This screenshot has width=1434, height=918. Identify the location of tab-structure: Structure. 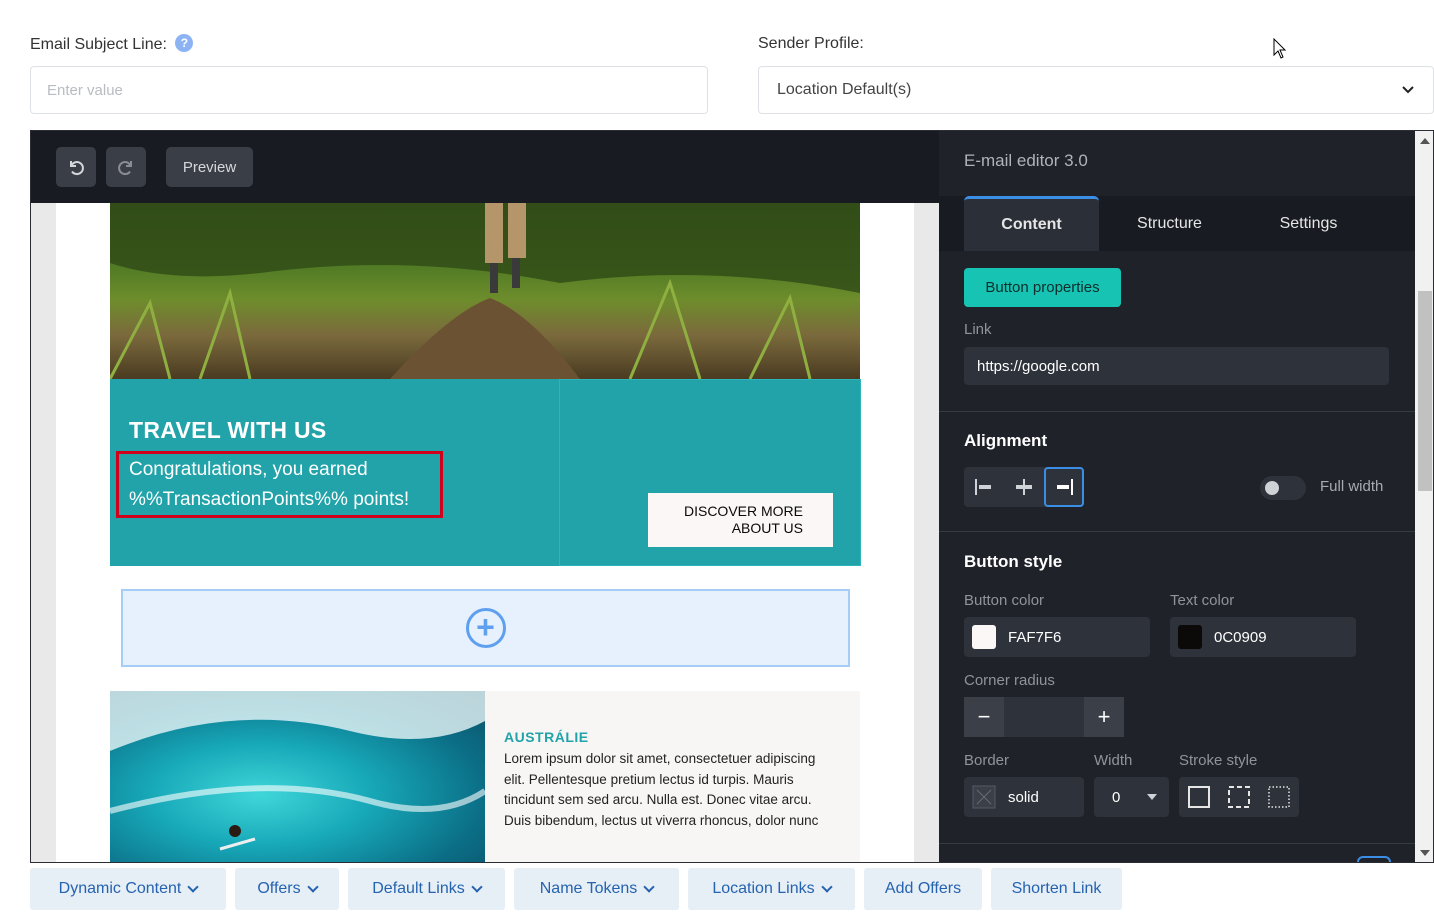
(1169, 223).